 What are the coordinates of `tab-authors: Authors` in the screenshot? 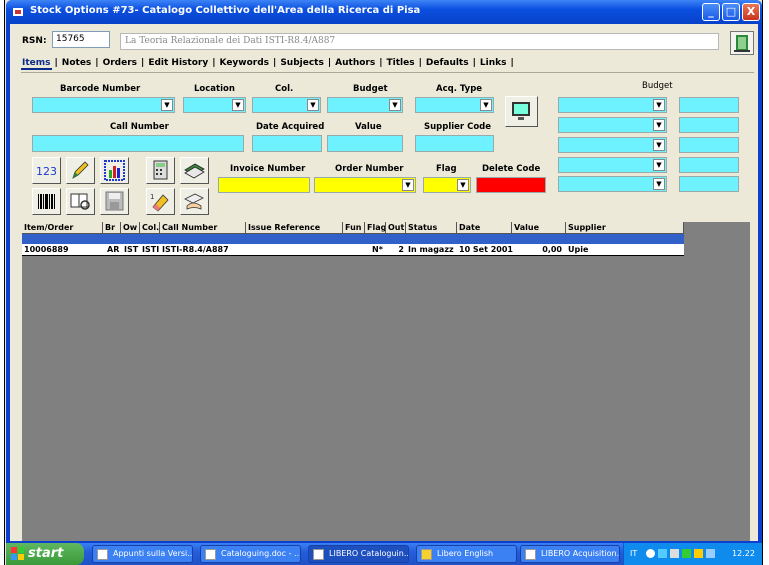 It's located at (355, 63).